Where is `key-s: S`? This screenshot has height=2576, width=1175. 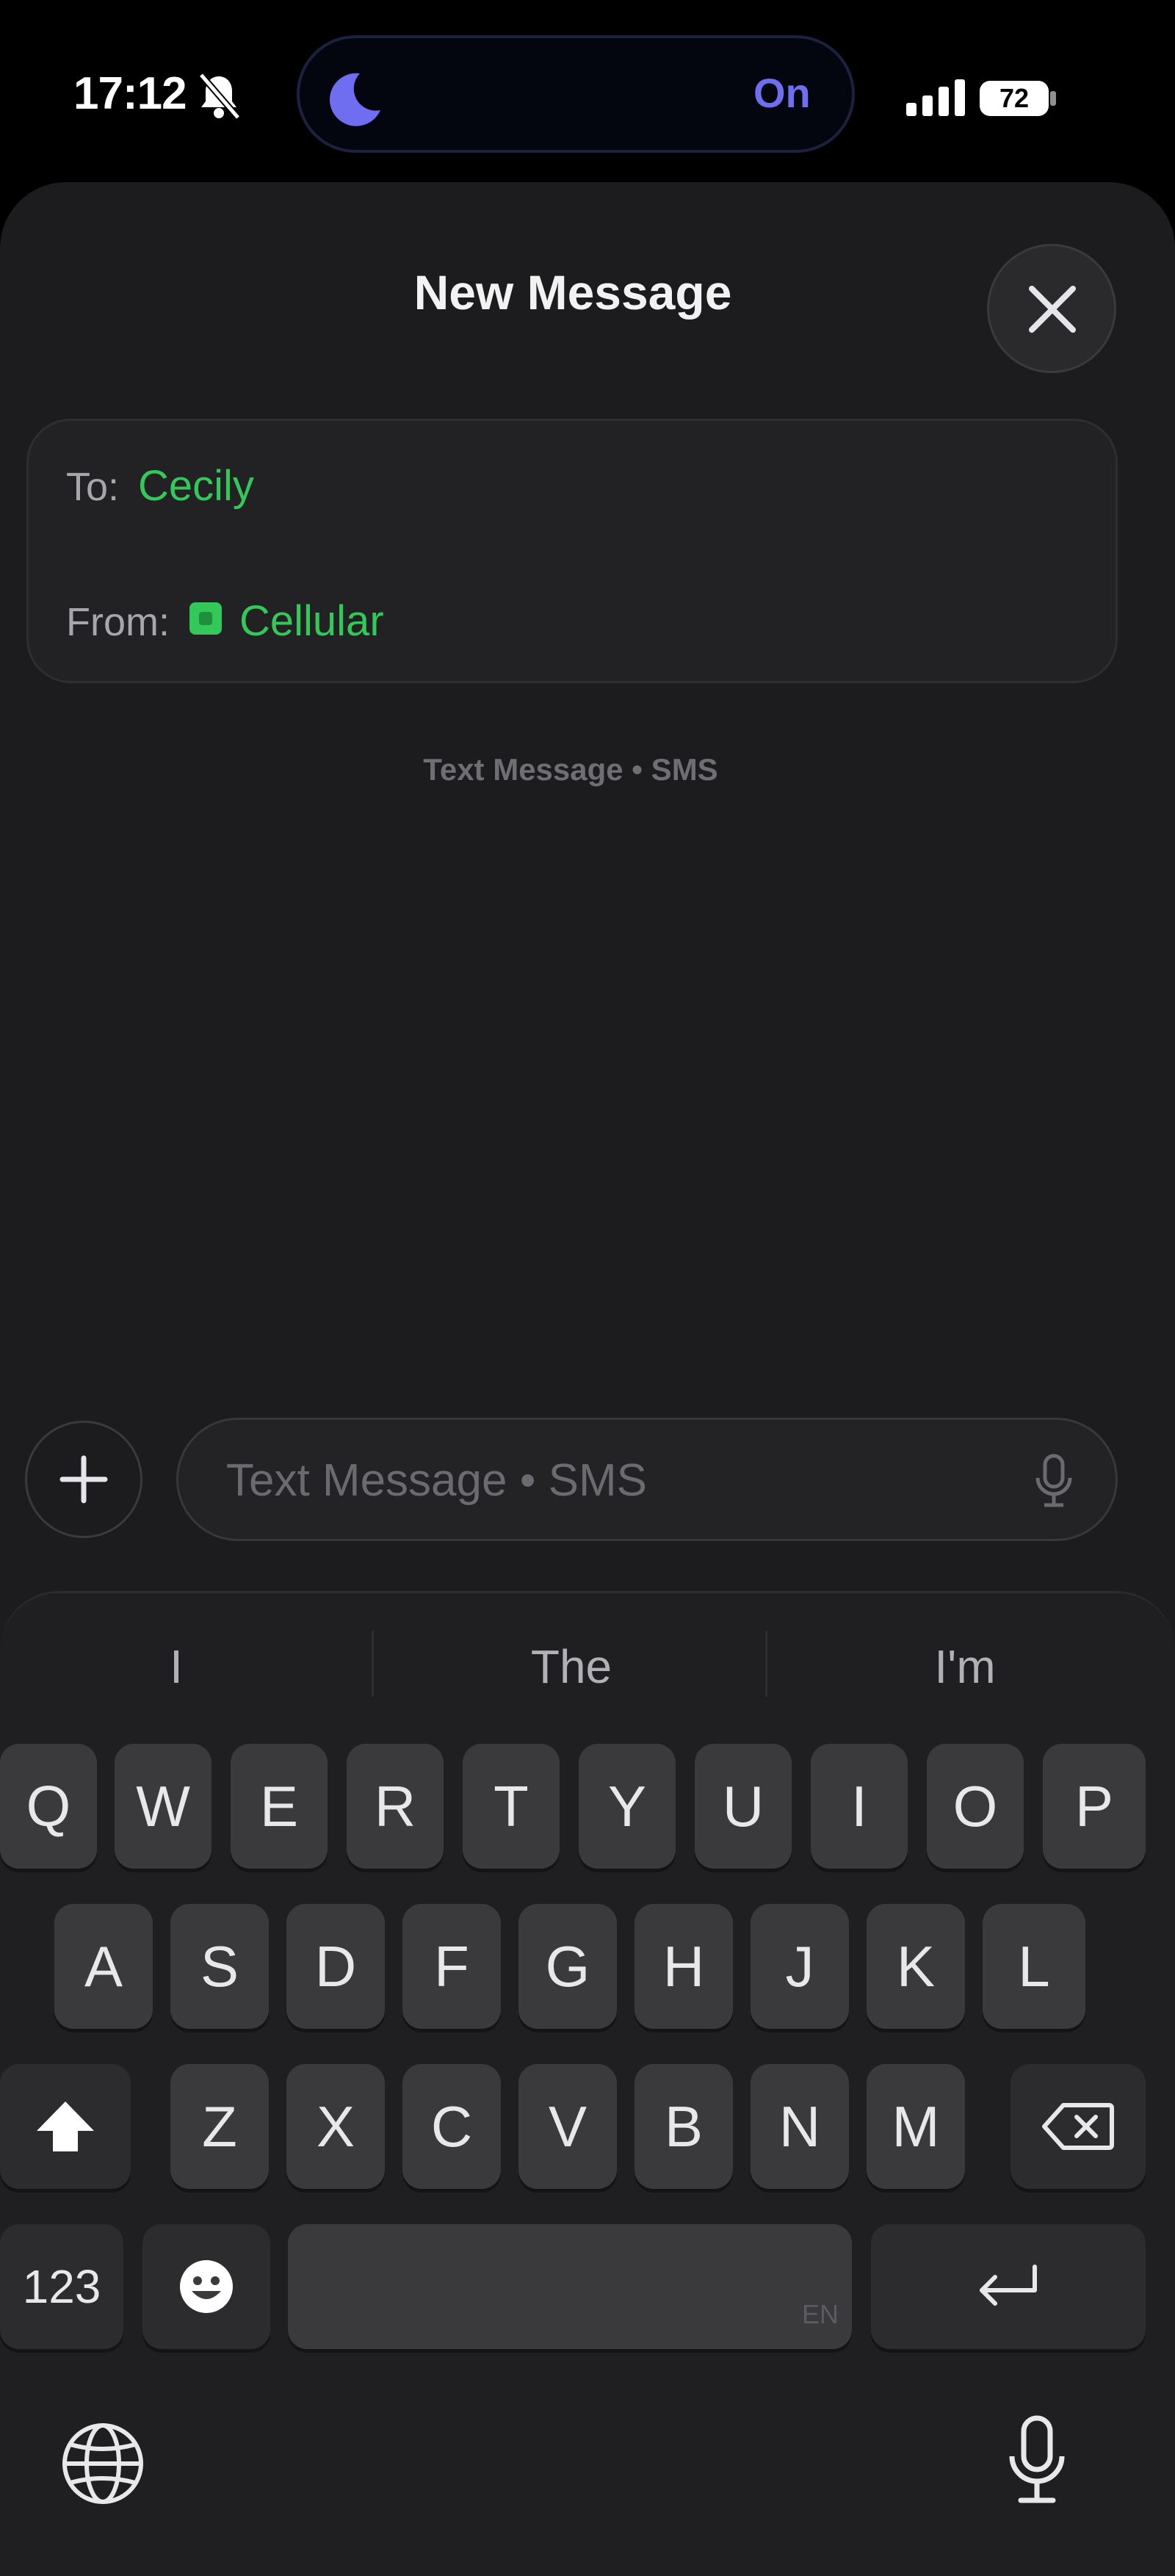 key-s: S is located at coordinates (219, 1966).